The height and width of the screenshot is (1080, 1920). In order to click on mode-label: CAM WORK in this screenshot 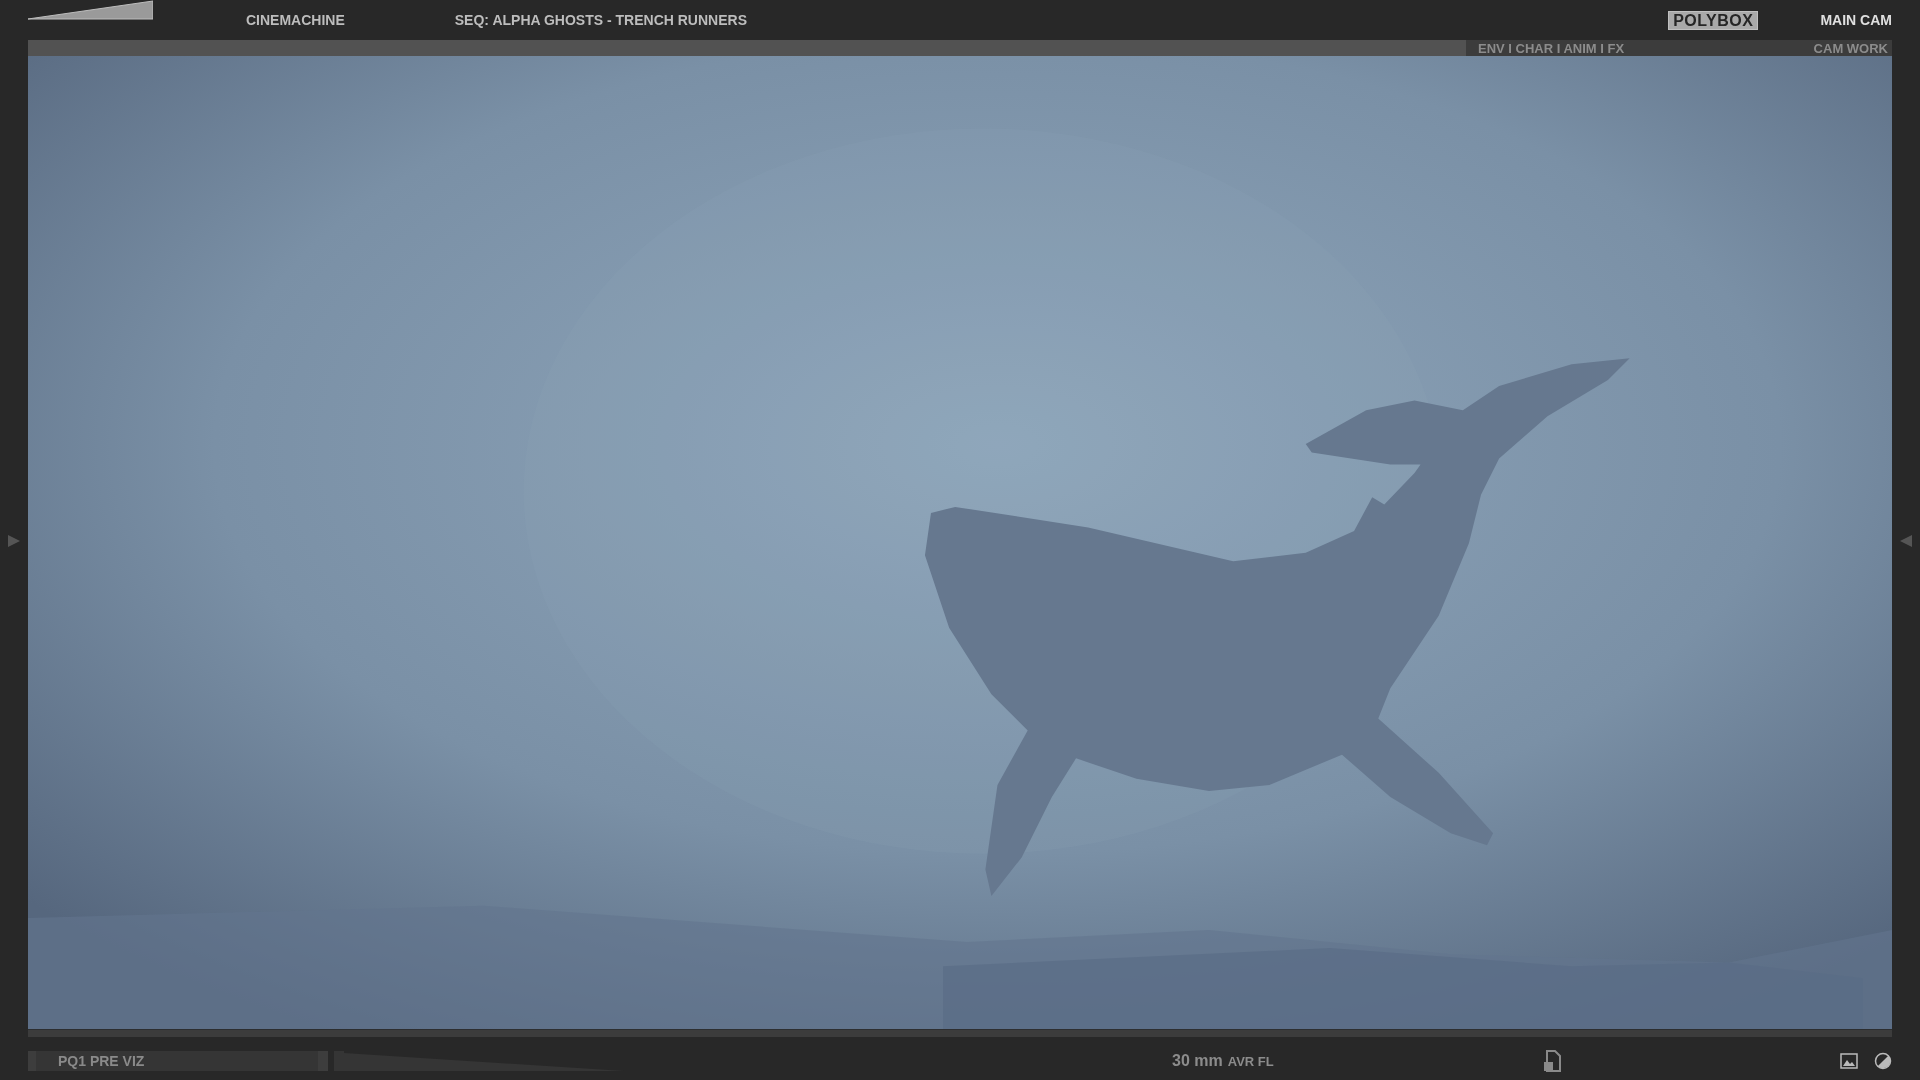, I will do `click(1850, 49)`.